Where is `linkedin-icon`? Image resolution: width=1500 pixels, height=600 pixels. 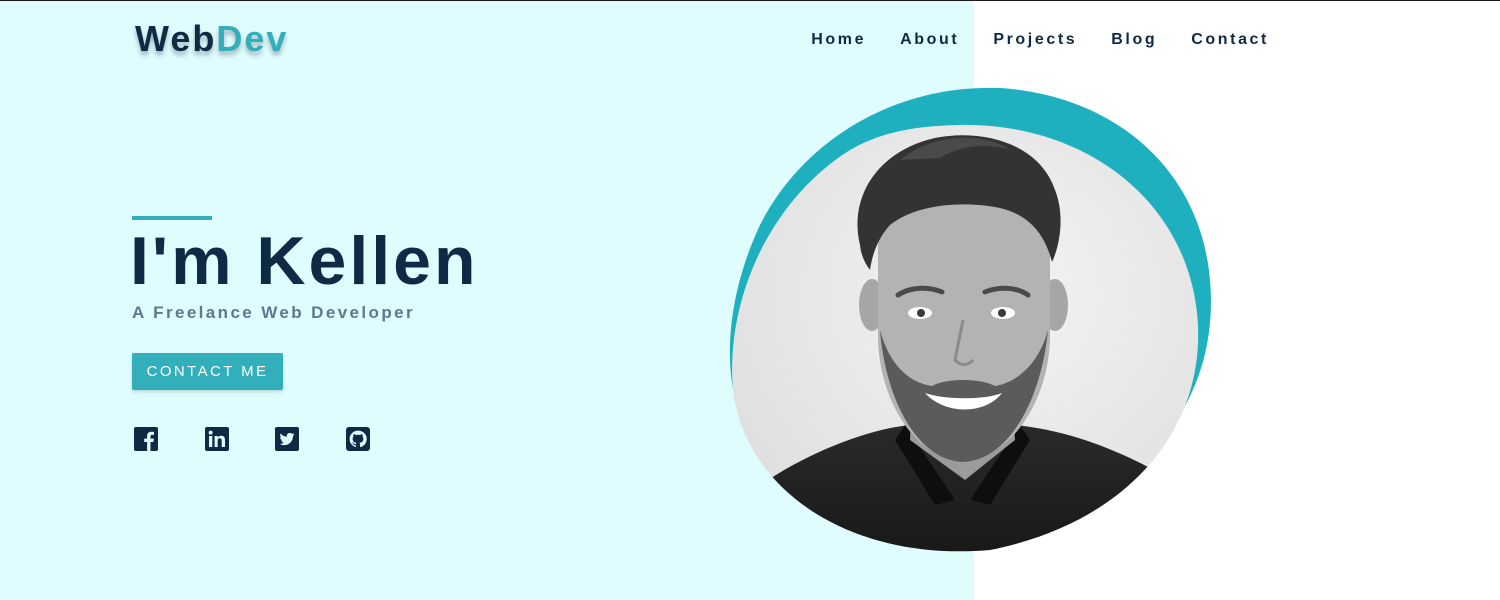 linkedin-icon is located at coordinates (217, 439).